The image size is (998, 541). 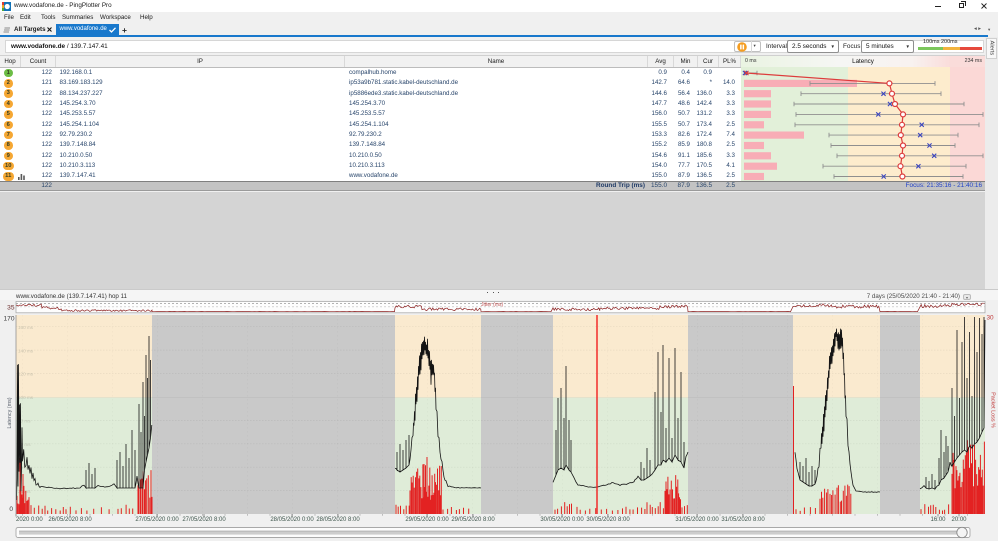 I want to click on svg-text: 16:00, so click(x=938, y=520).